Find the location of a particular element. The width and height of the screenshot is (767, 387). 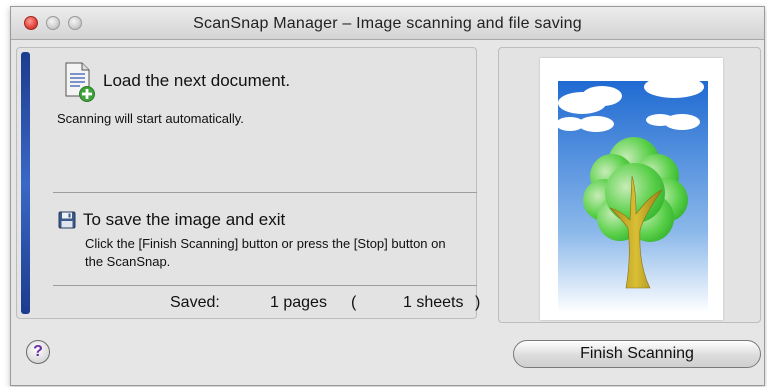

paren-open: ( is located at coordinates (354, 302).